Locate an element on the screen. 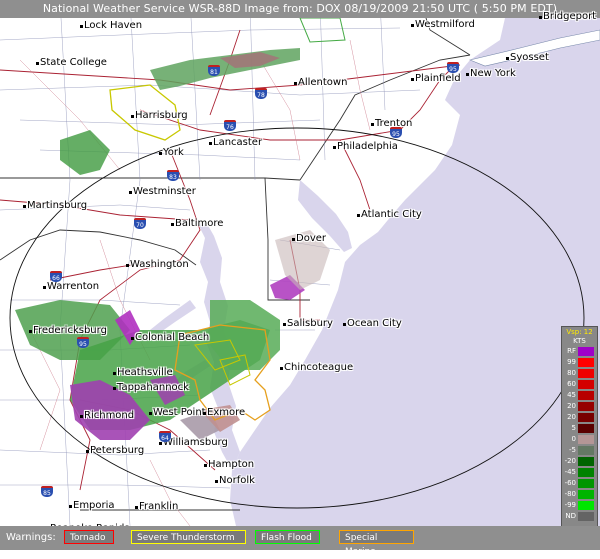 The width and height of the screenshot is (600, 559). legend-row-label: -80 is located at coordinates (570, 494).